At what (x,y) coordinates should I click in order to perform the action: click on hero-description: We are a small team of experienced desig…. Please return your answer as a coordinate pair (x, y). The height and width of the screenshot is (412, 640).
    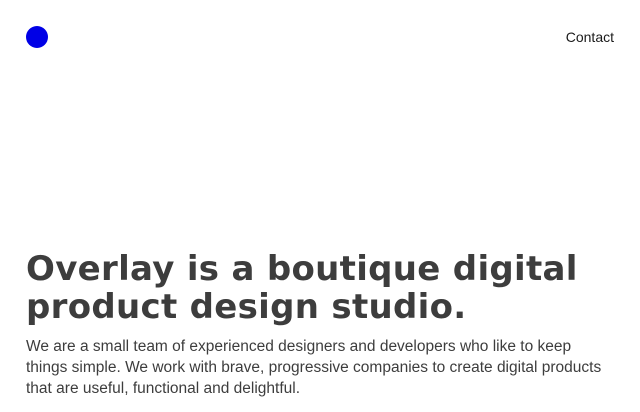
    Looking at the image, I should click on (314, 367).